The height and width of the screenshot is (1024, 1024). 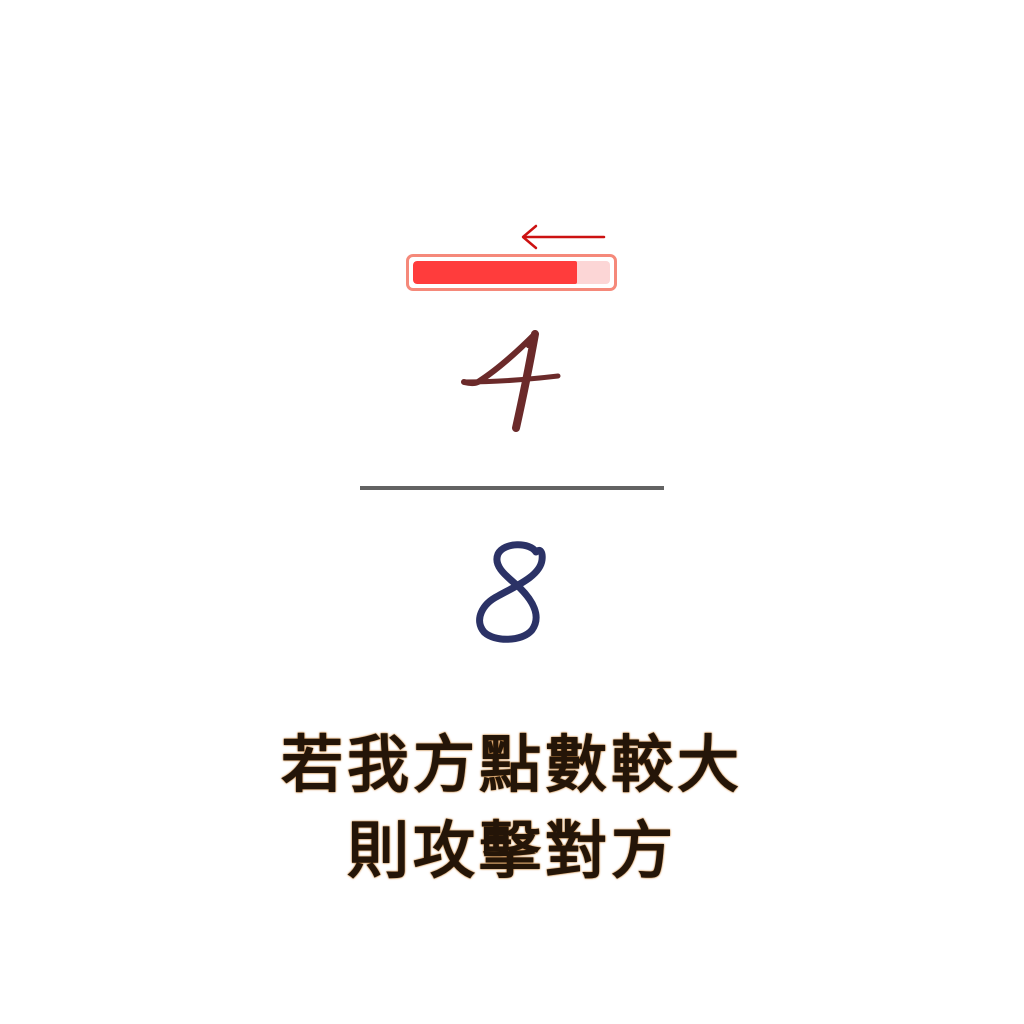 I want to click on left-arrow-icon, so click(x=563, y=237).